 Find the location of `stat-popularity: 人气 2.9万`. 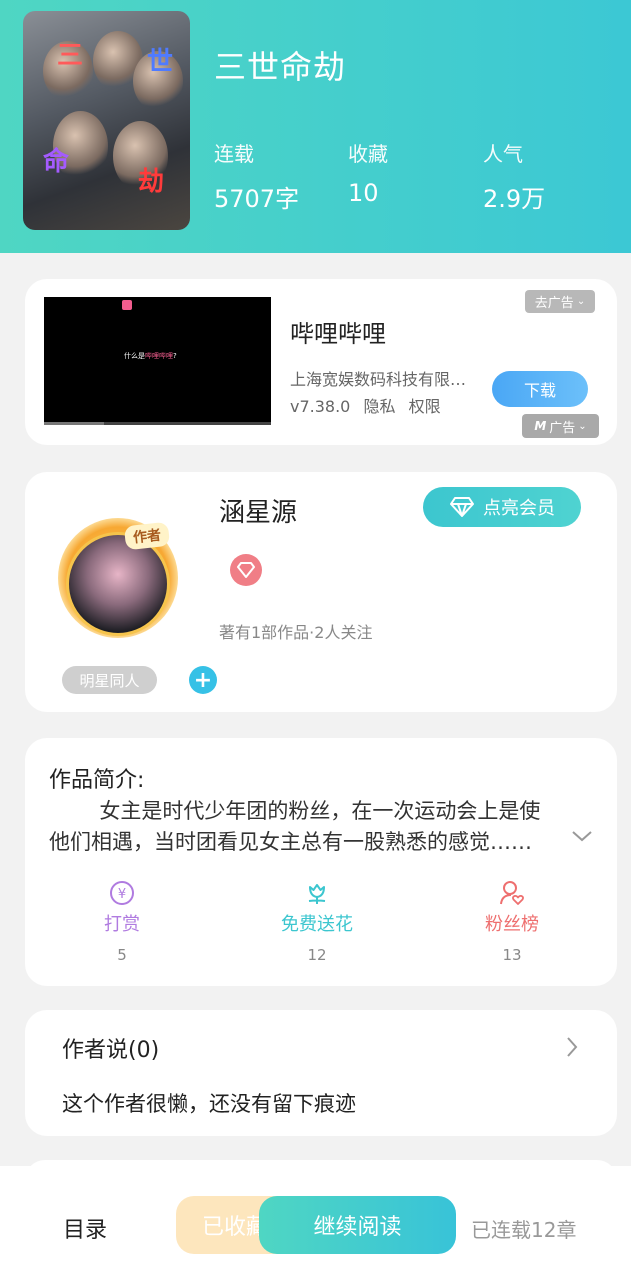

stat-popularity: 人气 2.9万 is located at coordinates (514, 176).